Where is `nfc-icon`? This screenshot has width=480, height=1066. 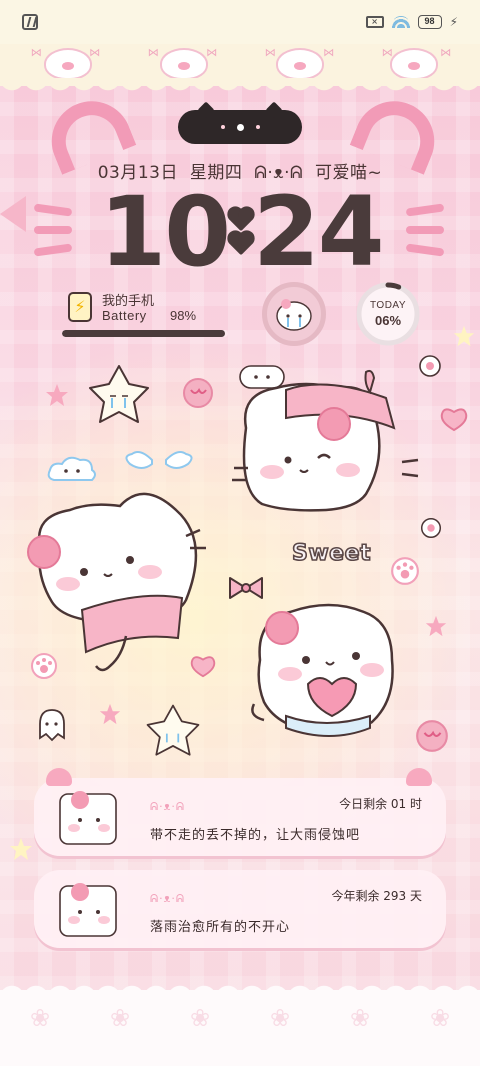
nfc-icon is located at coordinates (30, 22).